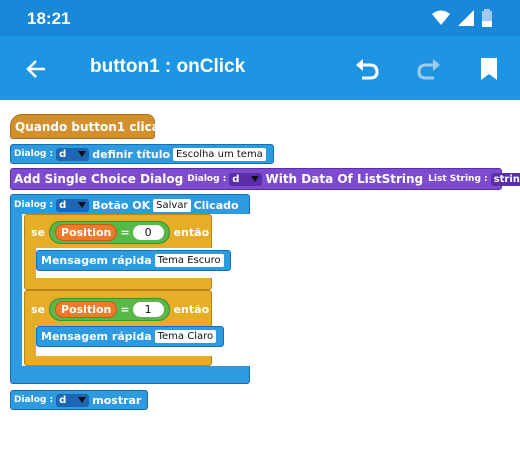  Describe the element at coordinates (260, 68) in the screenshot. I see `app-bar: button1 : onClick` at that location.